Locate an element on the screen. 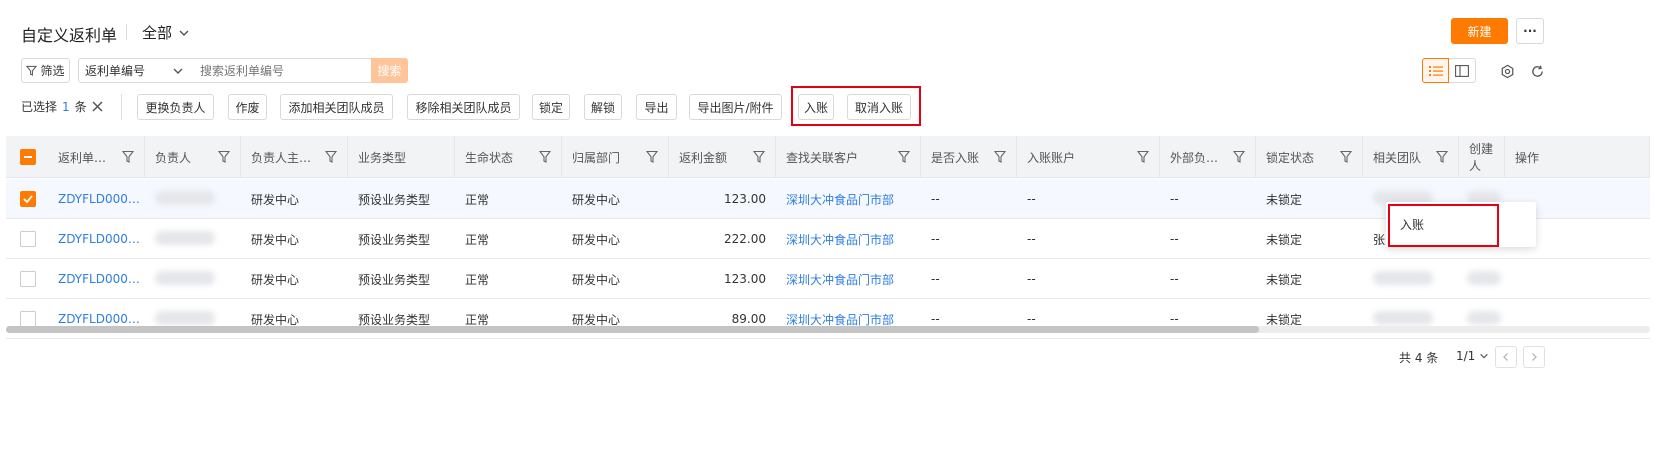 The width and height of the screenshot is (1654, 457). column-header: 归属部门 is located at coordinates (615, 157).